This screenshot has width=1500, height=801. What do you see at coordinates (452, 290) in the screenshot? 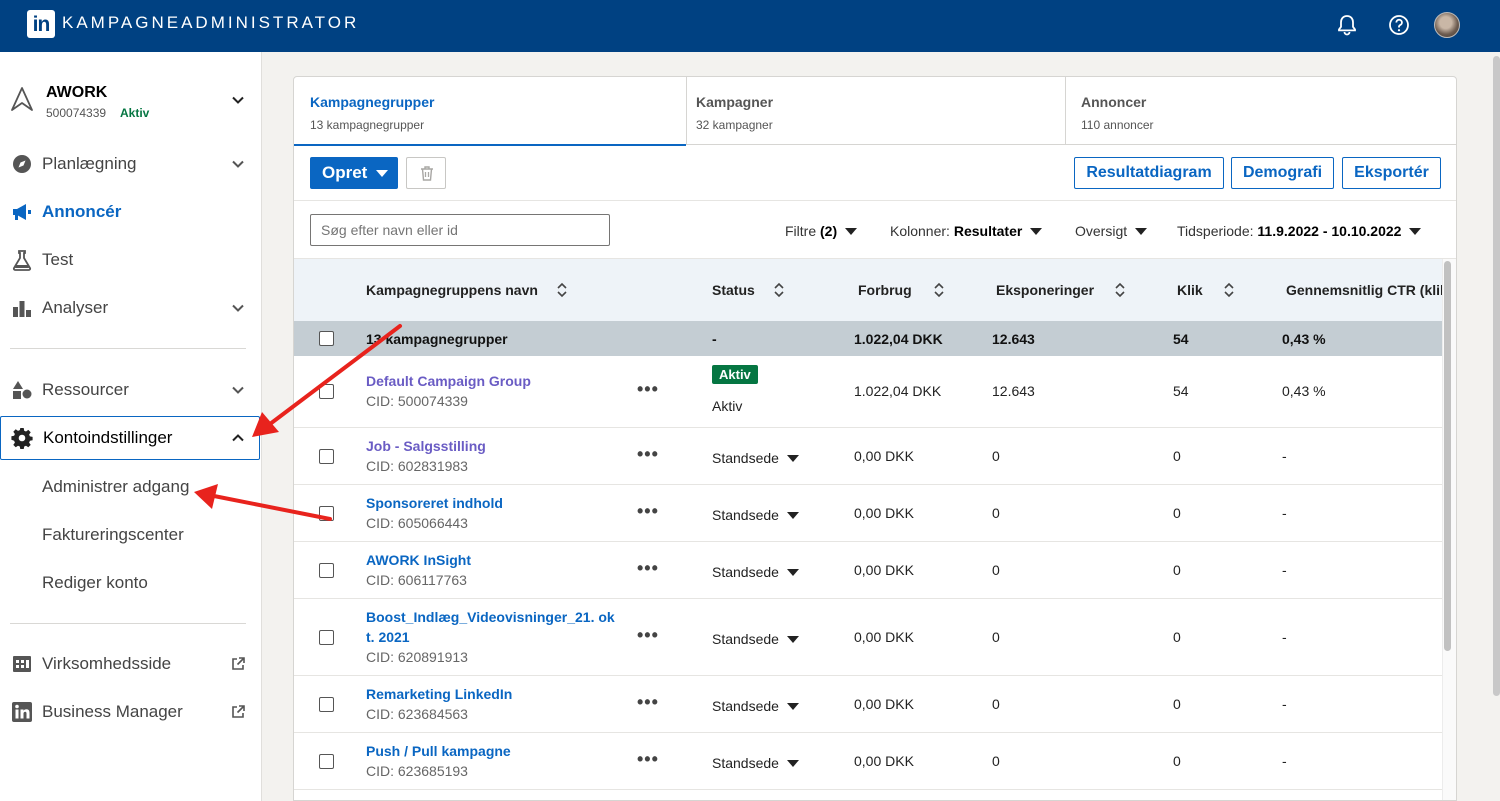
I see `column-header-name: Kampagnegruppens navn` at bounding box center [452, 290].